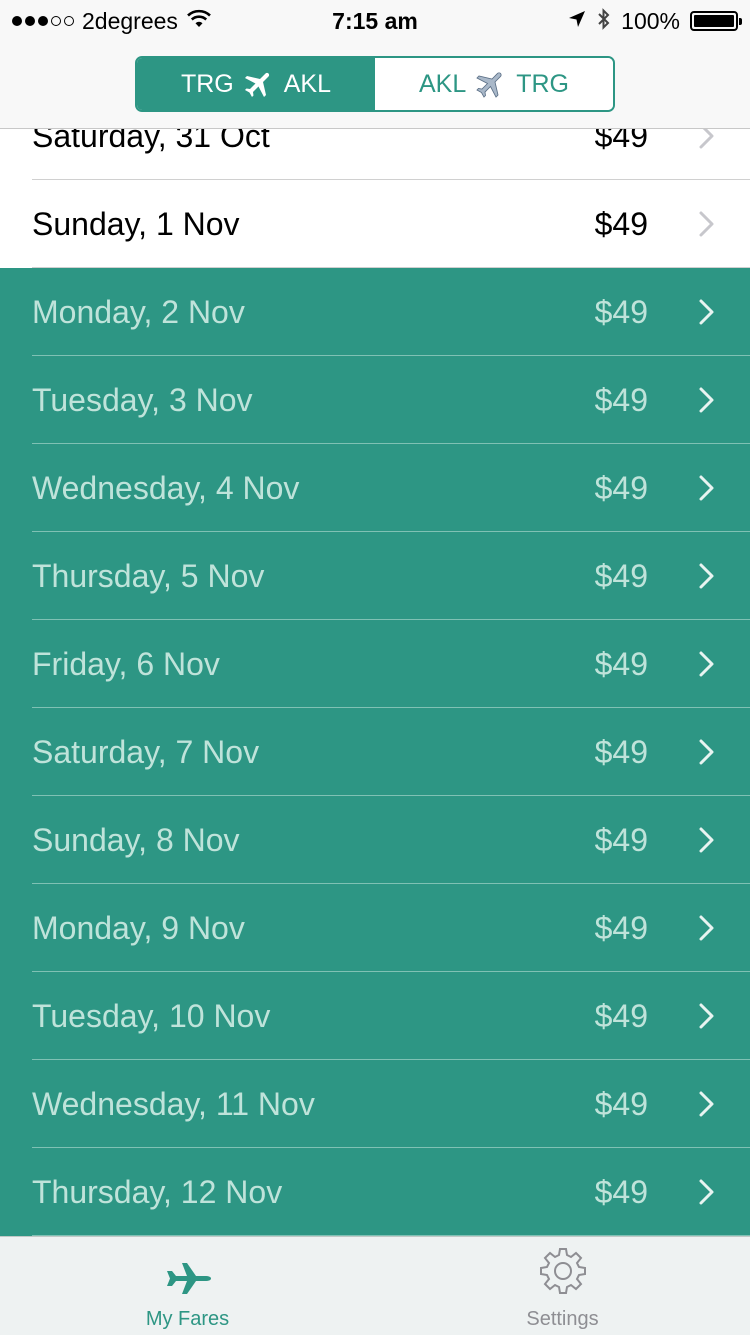  What do you see at coordinates (375, 400) in the screenshot?
I see `fare-row: Tuesday, 3 Nov $49` at bounding box center [375, 400].